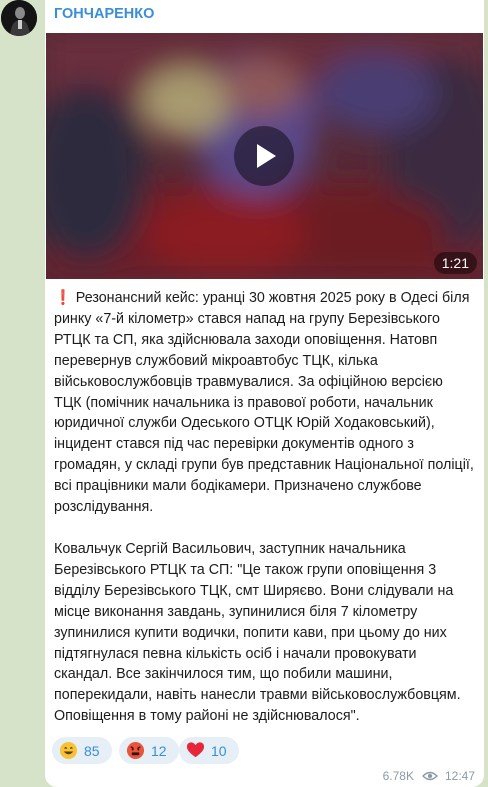  I want to click on reaction-count: 85, so click(92, 750).